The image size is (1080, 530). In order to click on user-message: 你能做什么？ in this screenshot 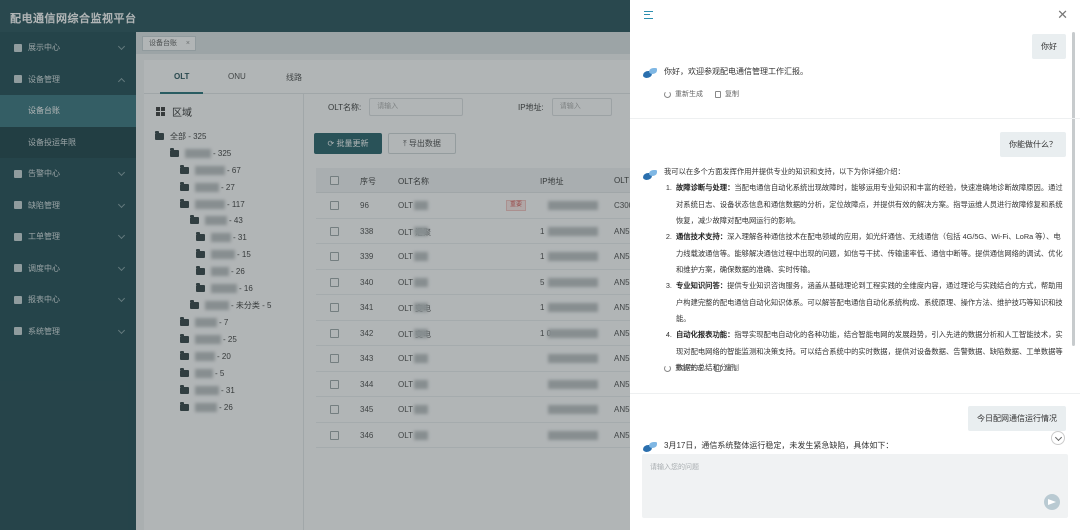, I will do `click(1033, 144)`.